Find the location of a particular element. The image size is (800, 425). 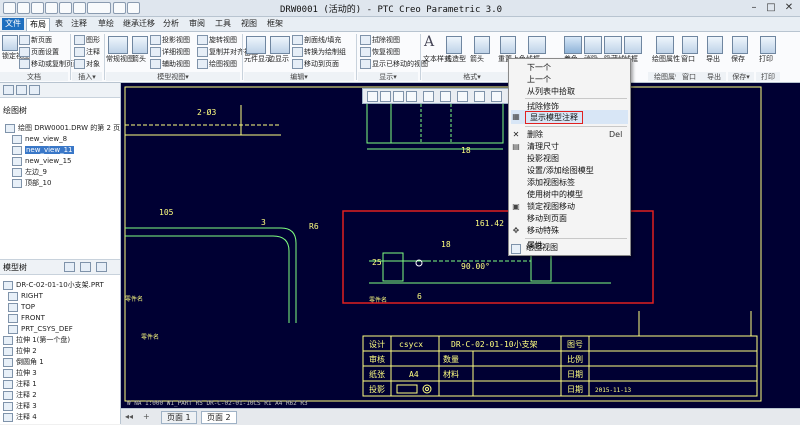

tab-view: 视图 is located at coordinates (249, 24).